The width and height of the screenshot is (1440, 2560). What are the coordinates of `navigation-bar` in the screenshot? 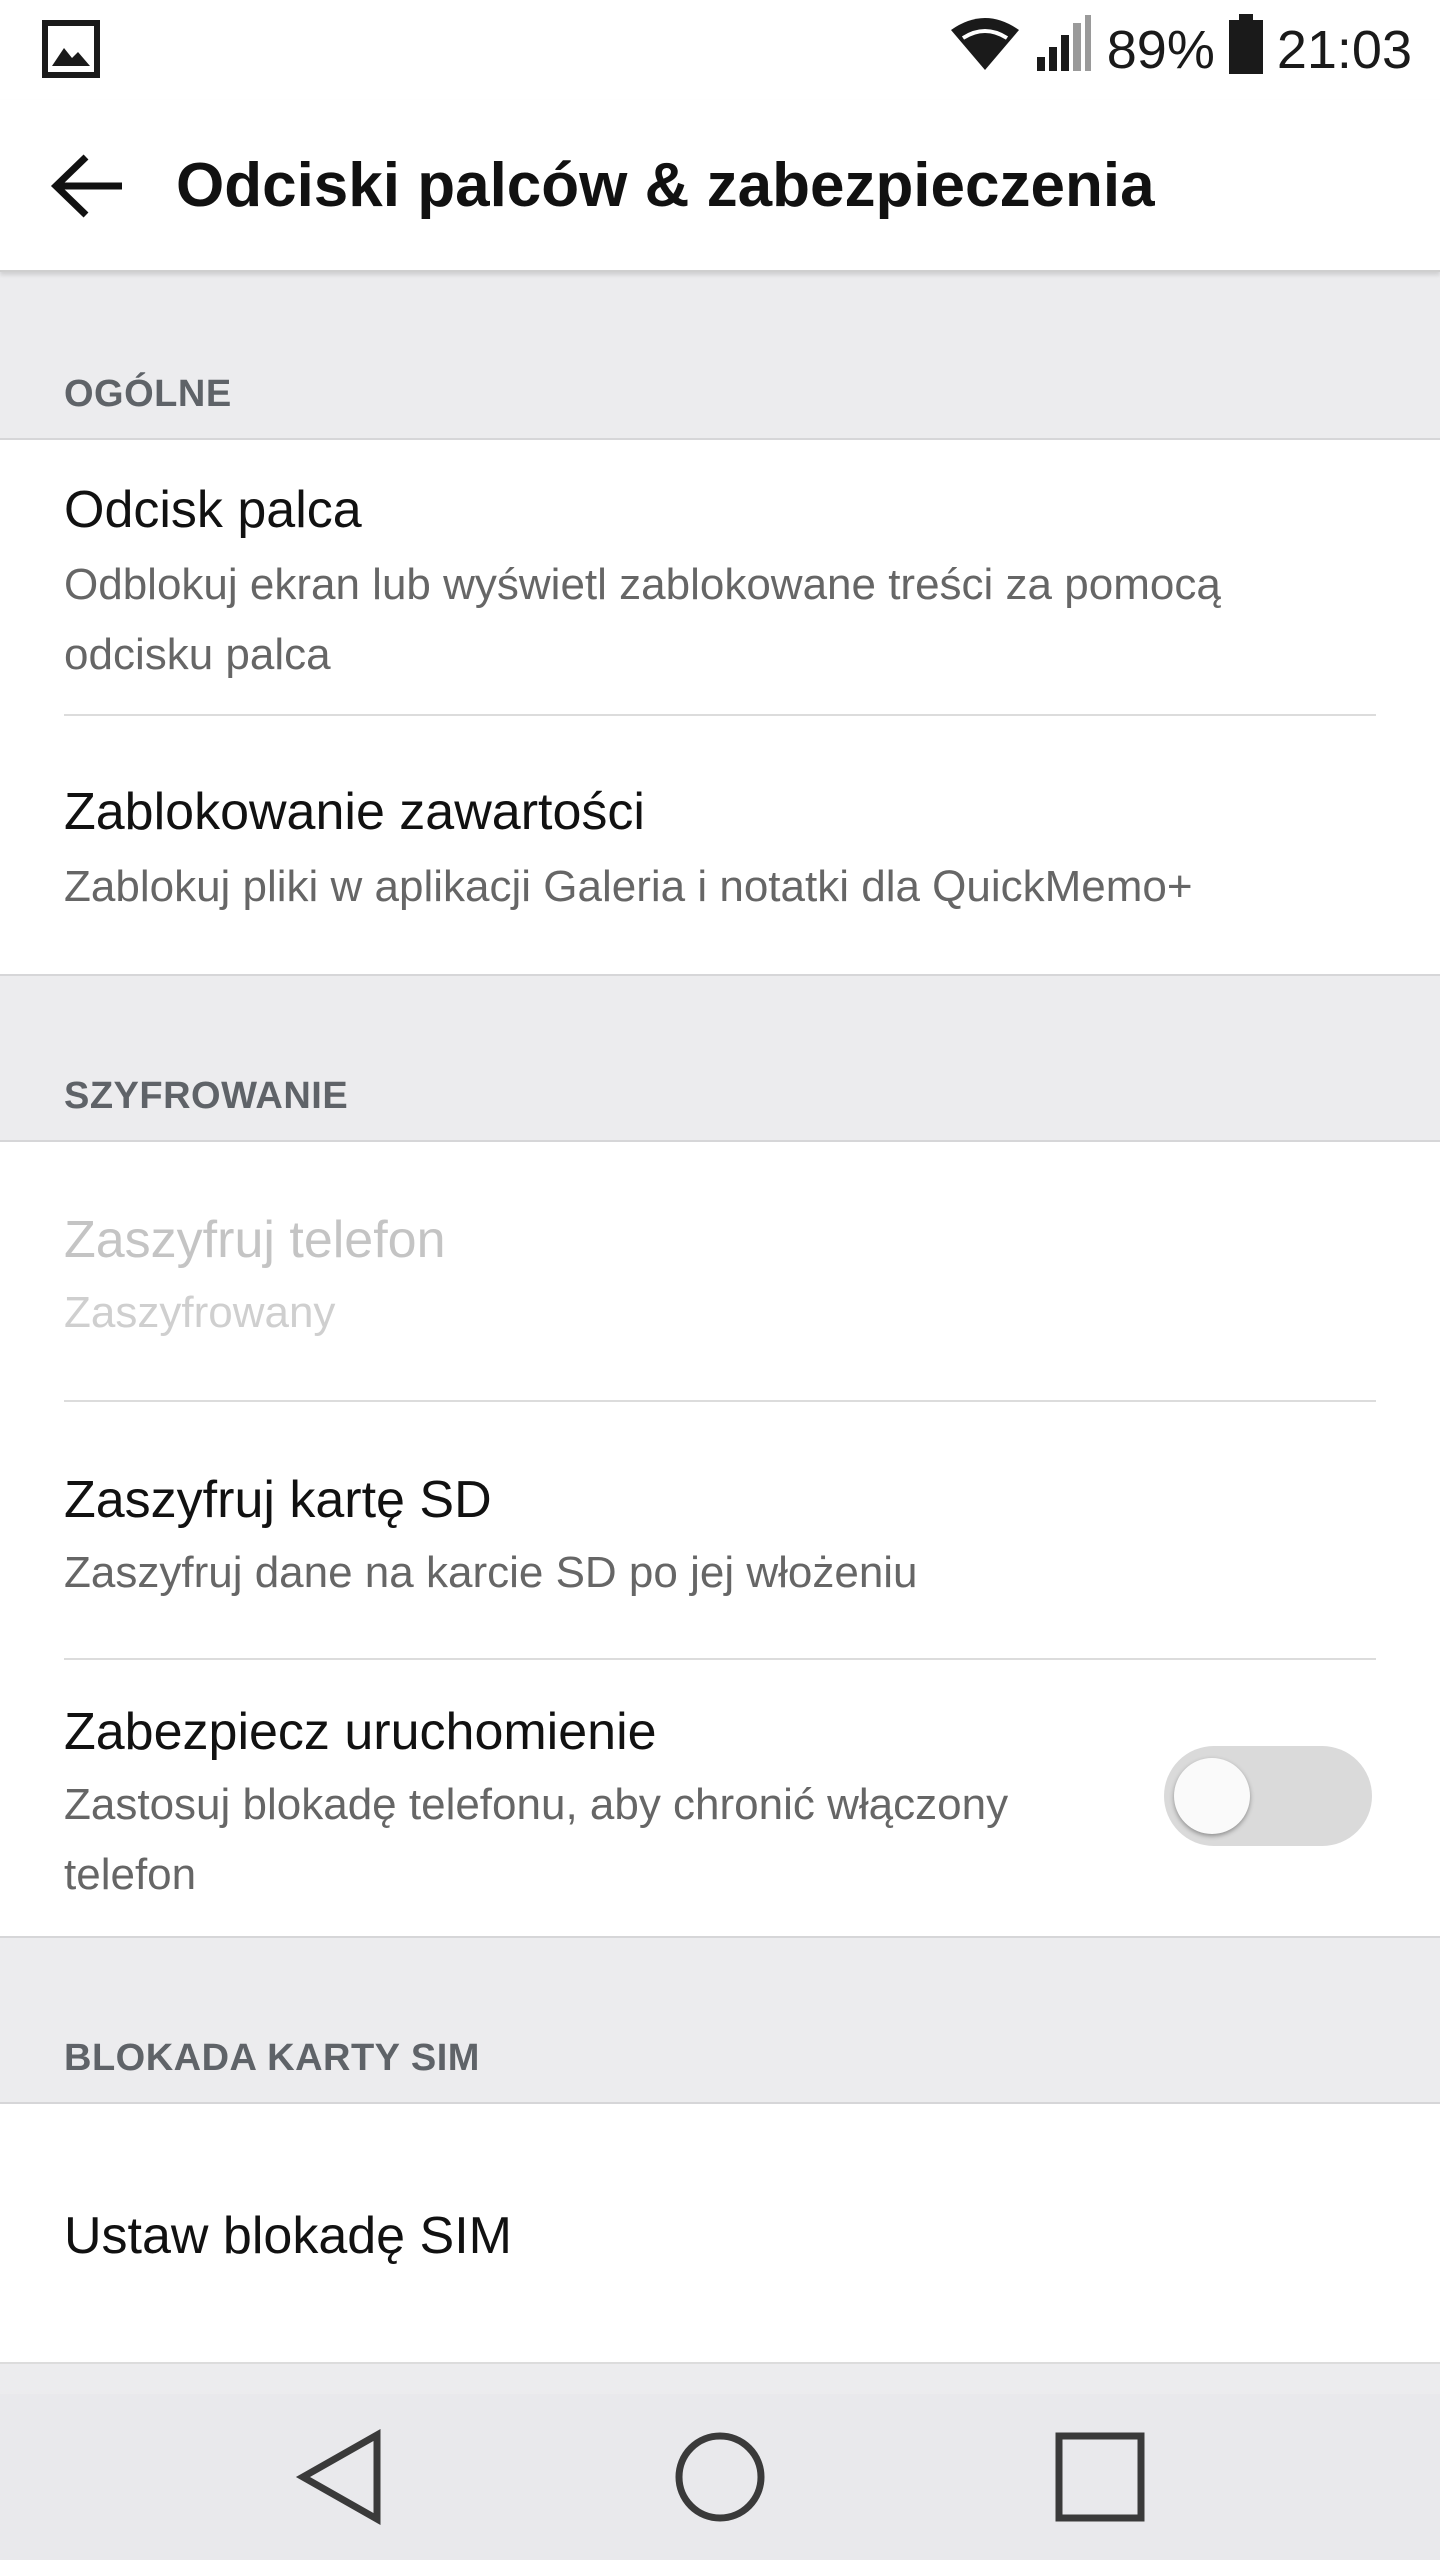 It's located at (720, 2477).